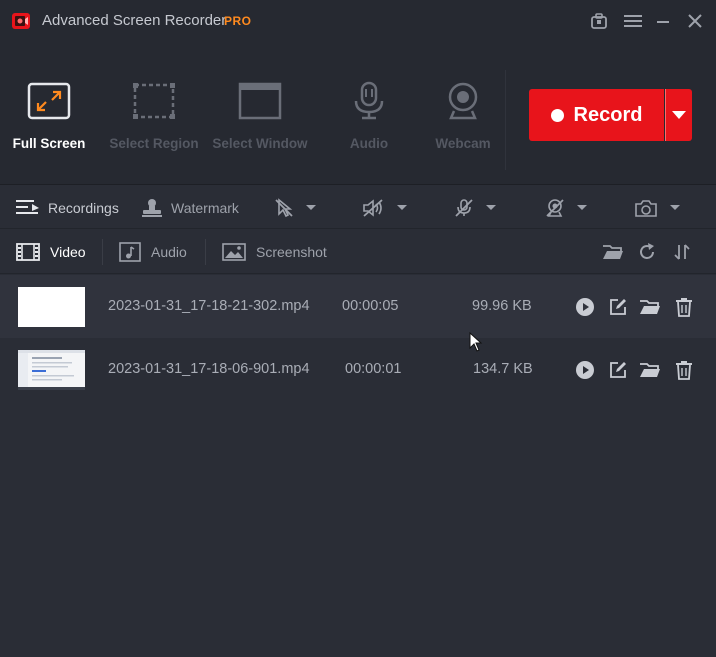  I want to click on tab-screenshot: Screenshot, so click(274, 252).